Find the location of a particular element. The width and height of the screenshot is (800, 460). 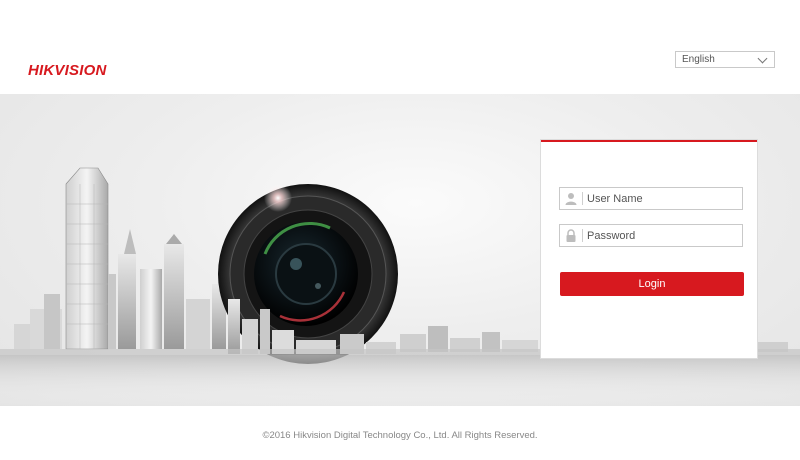

password-field is located at coordinates (651, 235).